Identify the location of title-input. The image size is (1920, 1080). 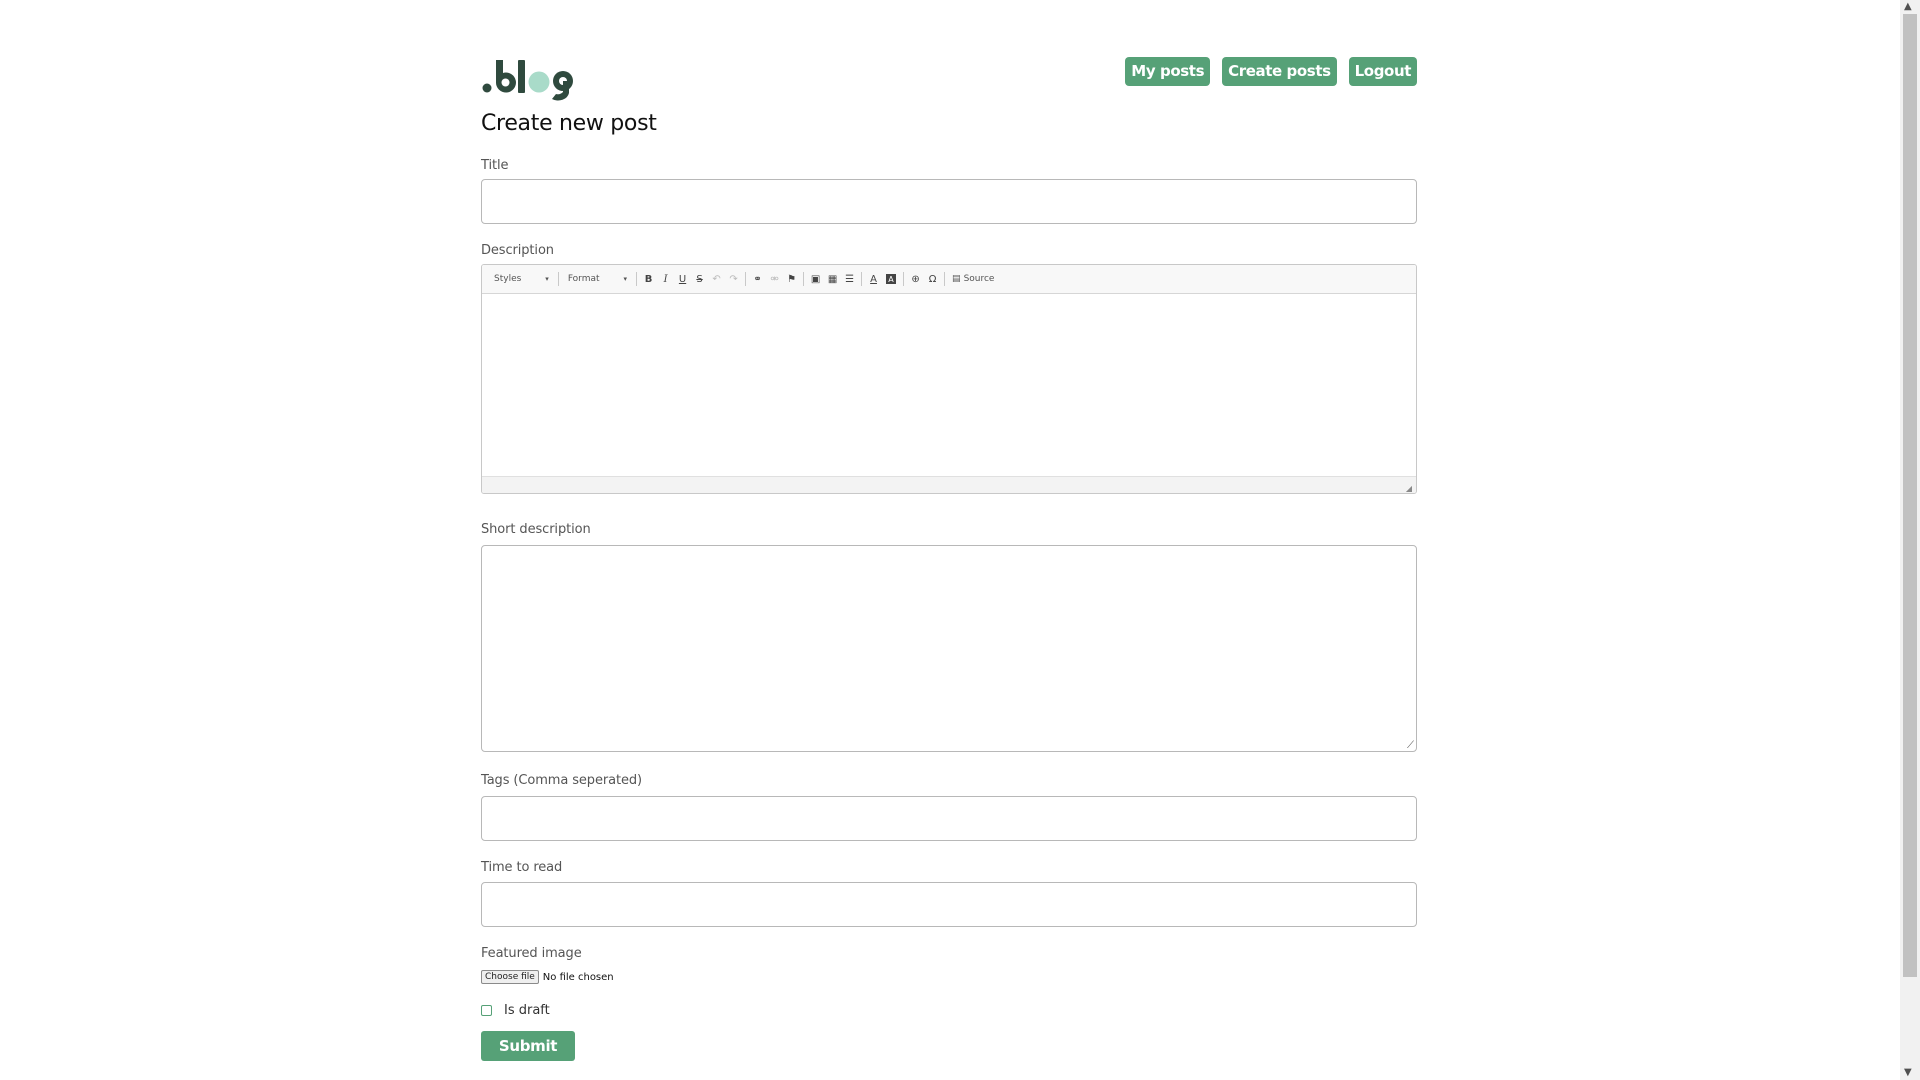
(949, 201).